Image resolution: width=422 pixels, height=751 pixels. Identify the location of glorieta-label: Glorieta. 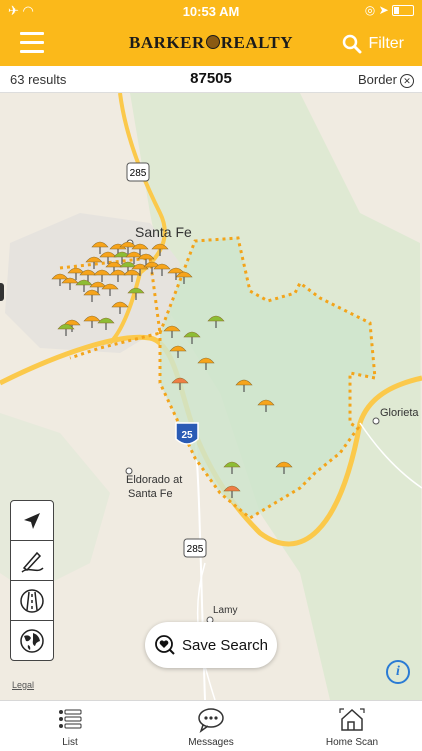
(399, 413).